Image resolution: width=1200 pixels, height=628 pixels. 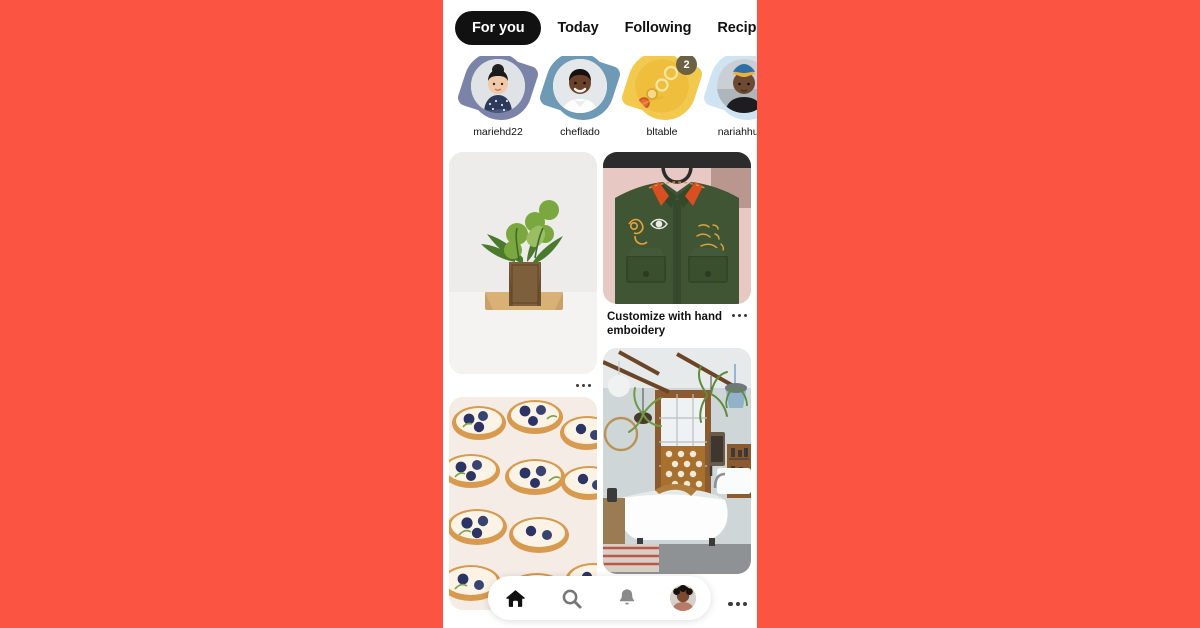 I want to click on story-item-nariahhugh: nariahhugh, so click(x=730, y=102).